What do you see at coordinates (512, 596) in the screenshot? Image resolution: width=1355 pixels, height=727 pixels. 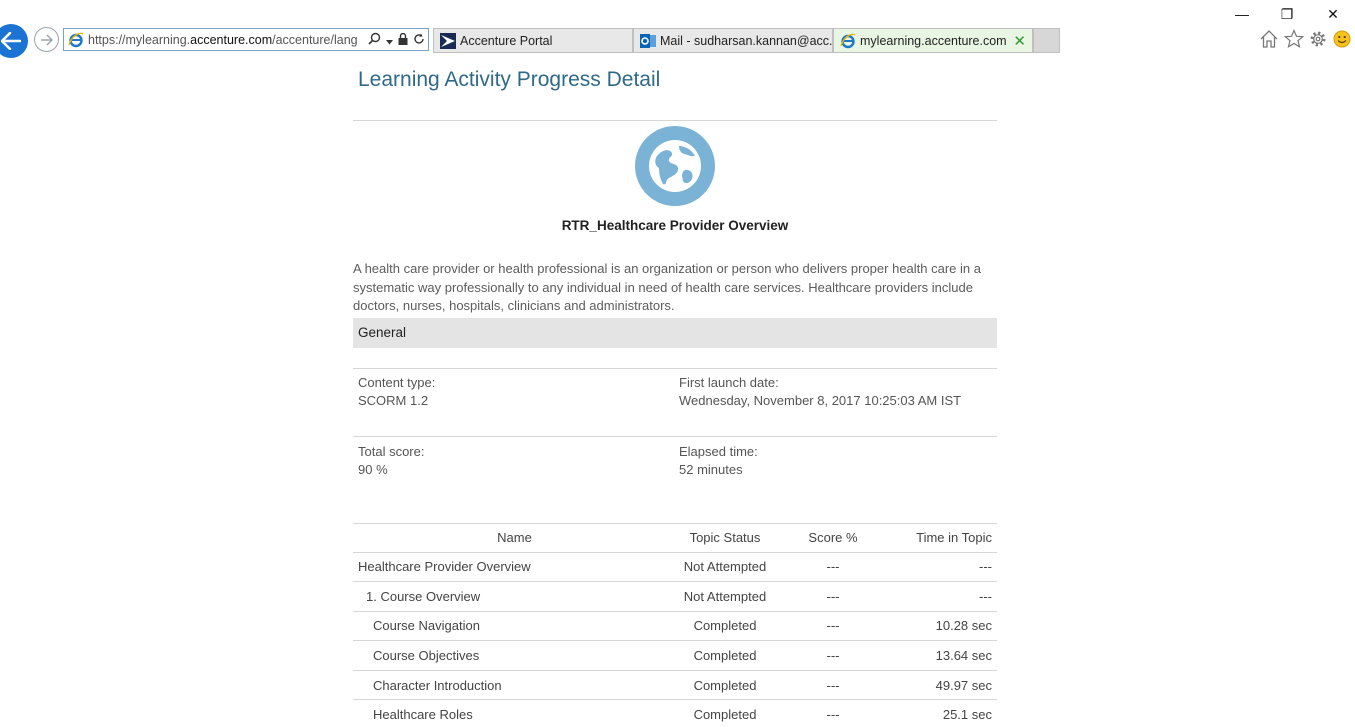 I see `row-name: 1. Course Overview` at bounding box center [512, 596].